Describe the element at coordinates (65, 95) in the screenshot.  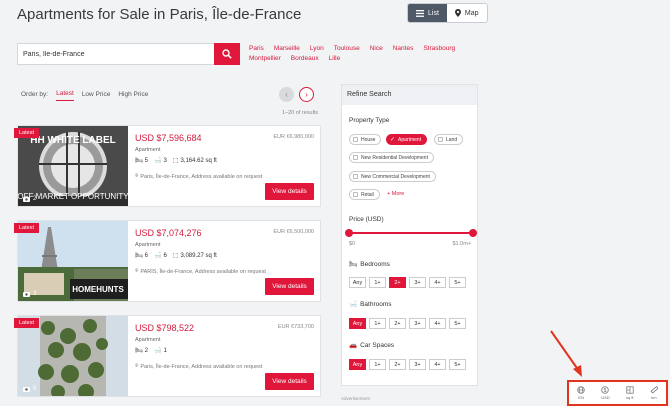
I see `order-latest: Latest` at that location.